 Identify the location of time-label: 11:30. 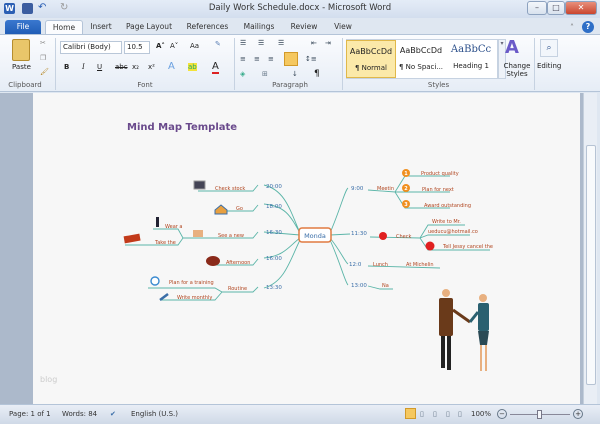
(359, 234).